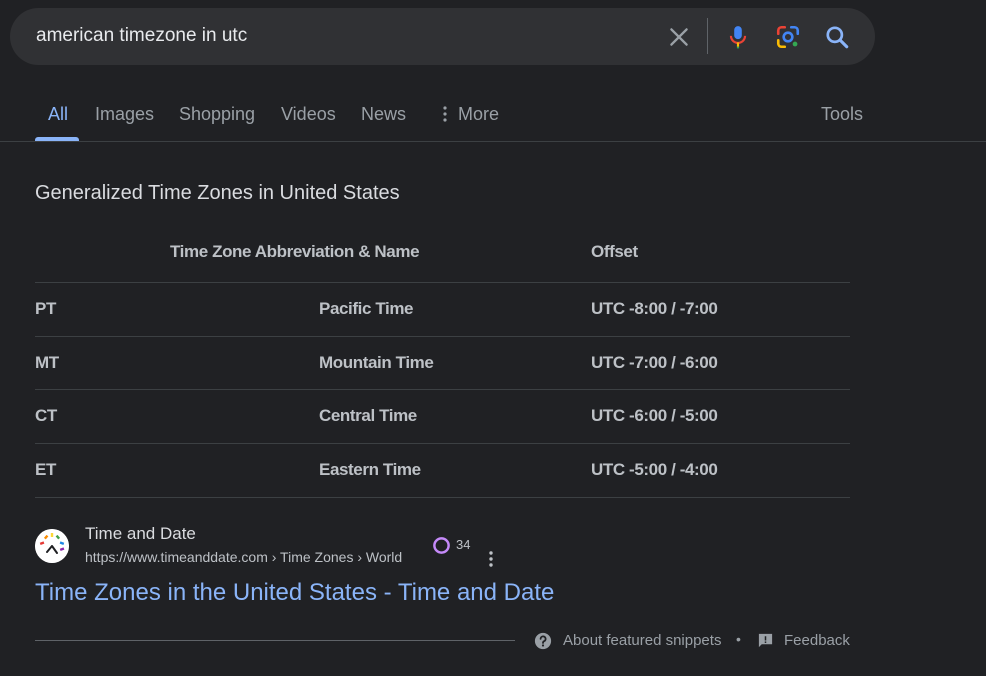  I want to click on tools-button: Tools, so click(842, 114).